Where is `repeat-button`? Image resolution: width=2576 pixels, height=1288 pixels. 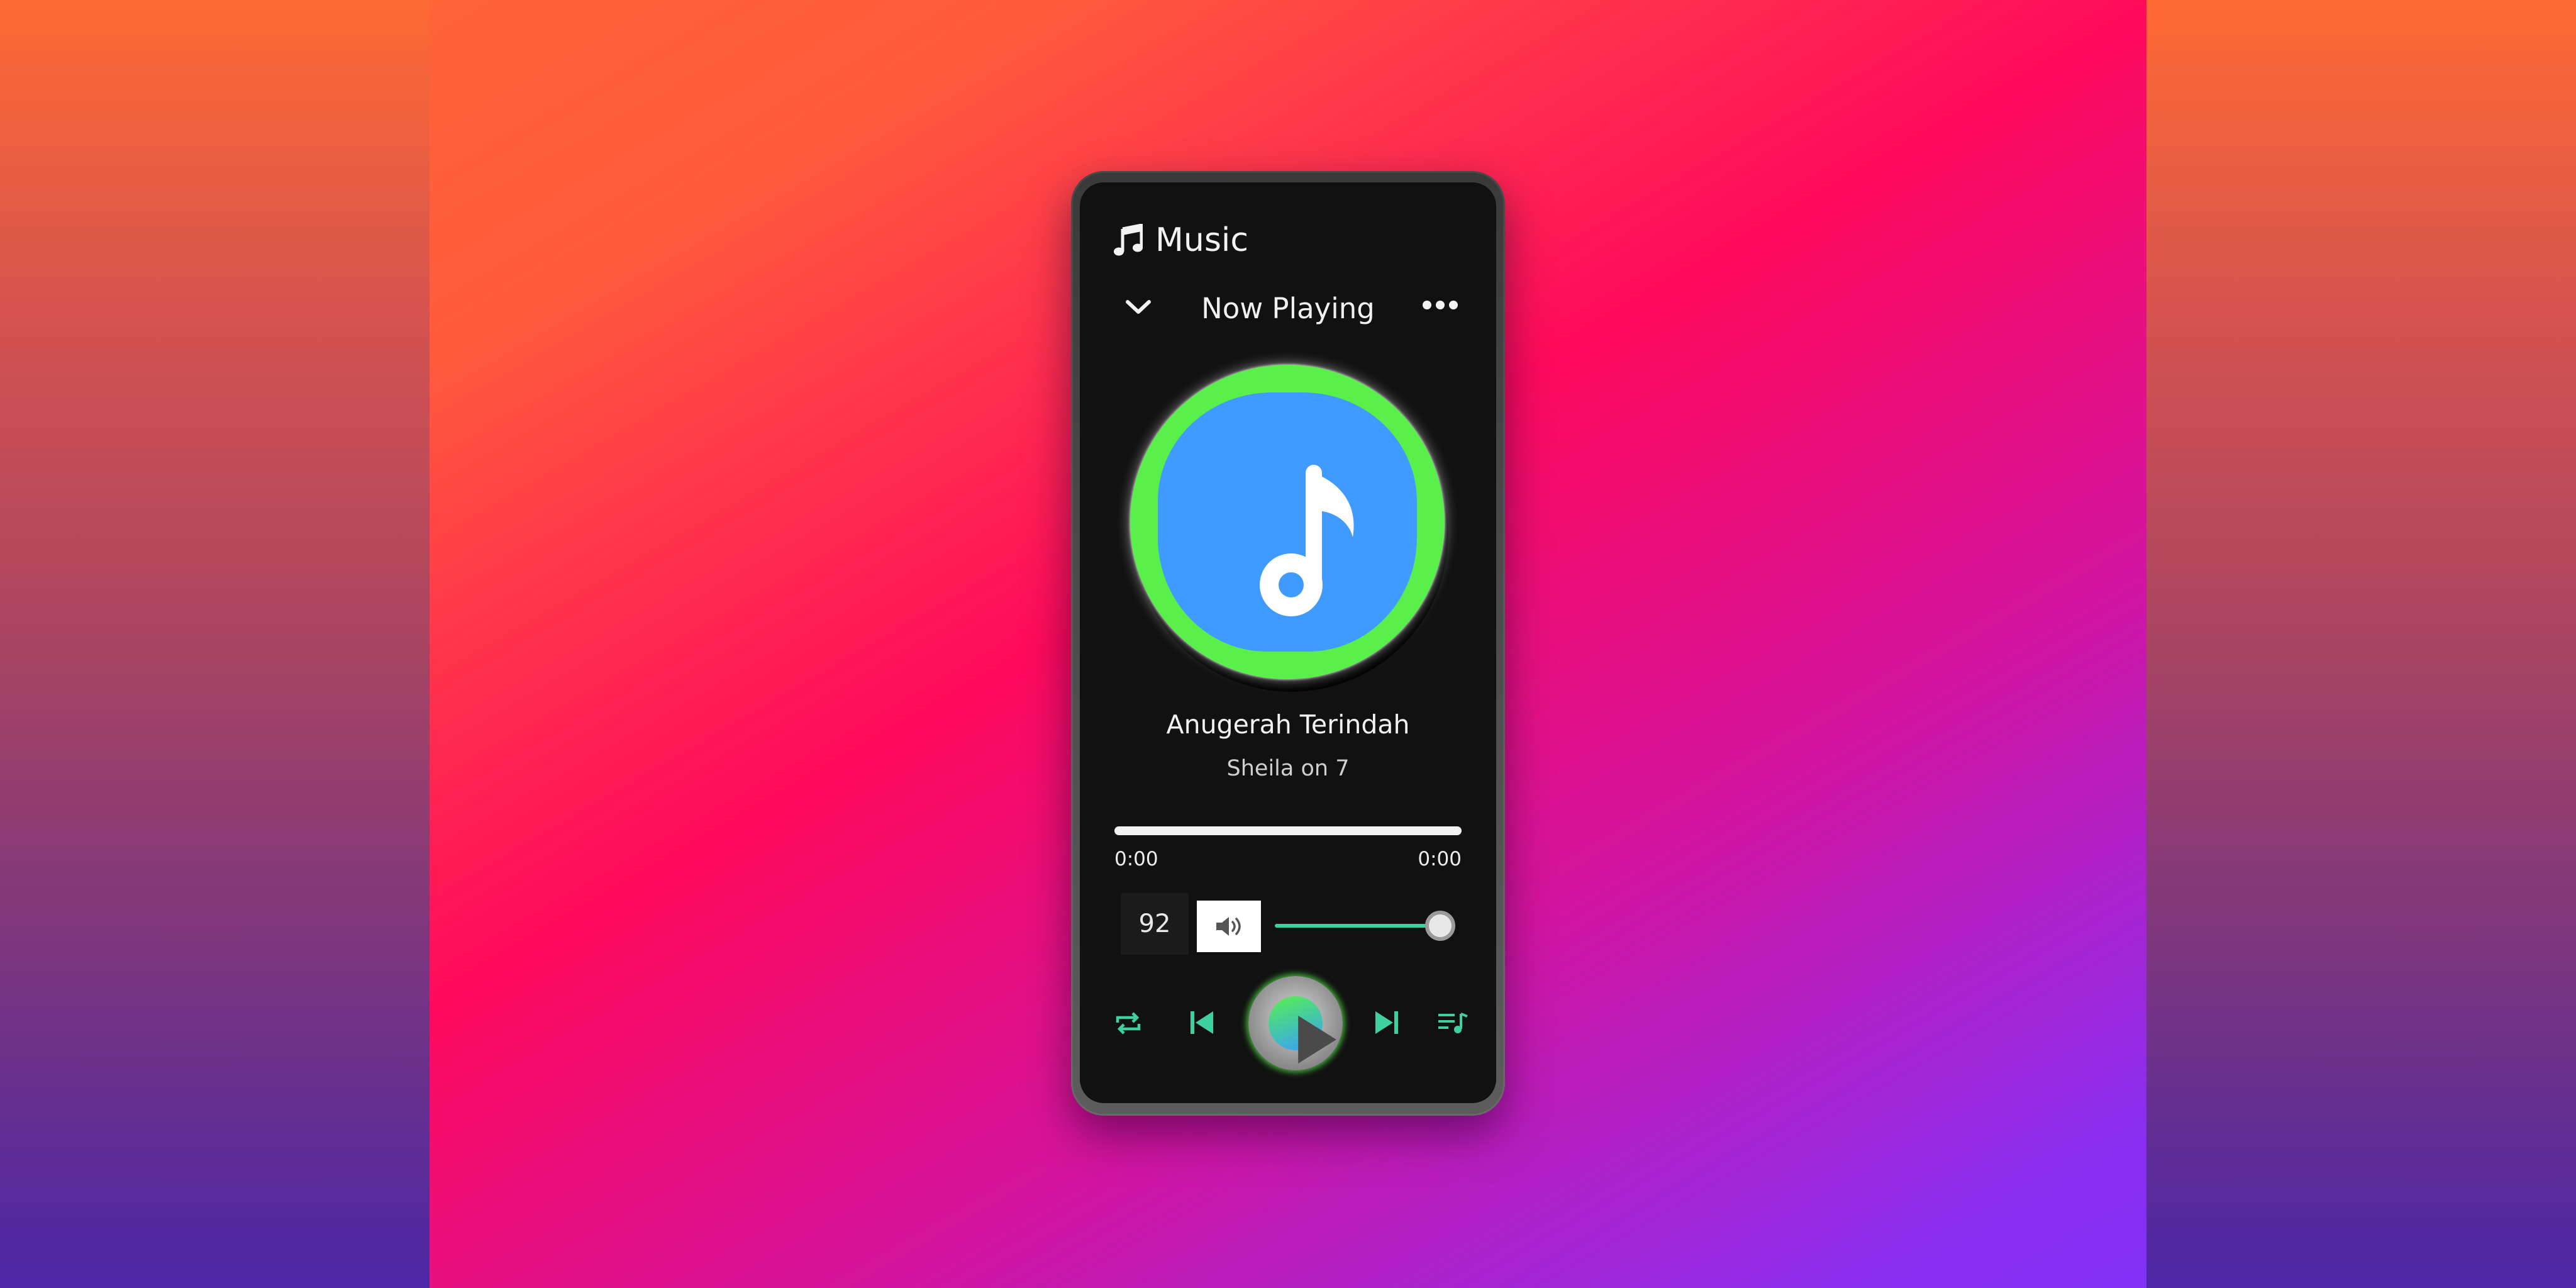 repeat-button is located at coordinates (1128, 1023).